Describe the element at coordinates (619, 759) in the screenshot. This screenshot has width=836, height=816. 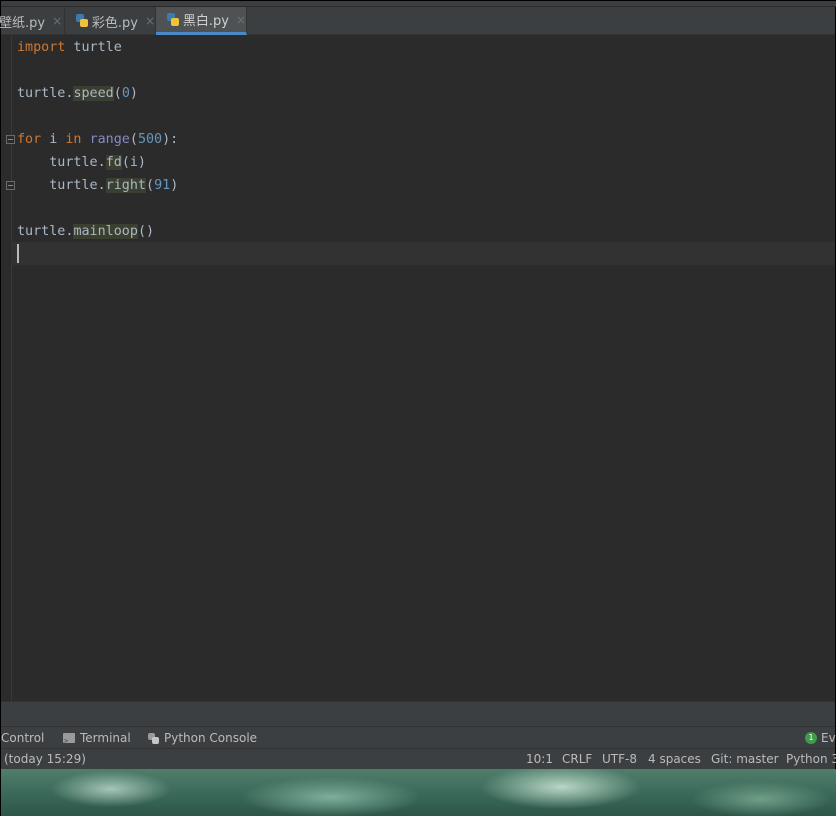
I see `file-encoding: UTF-8` at that location.